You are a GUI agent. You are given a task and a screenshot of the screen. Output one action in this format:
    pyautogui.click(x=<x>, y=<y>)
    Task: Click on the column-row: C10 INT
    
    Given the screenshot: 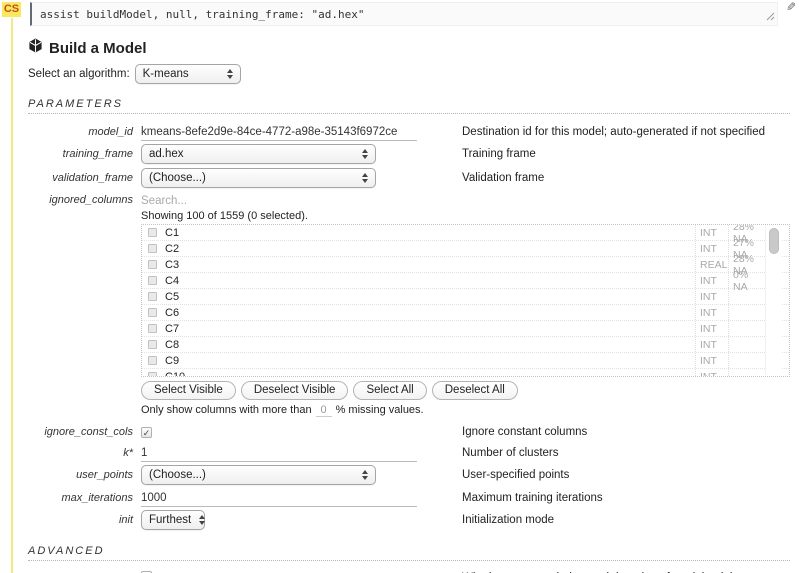 What is the action you would take?
    pyautogui.click(x=465, y=373)
    